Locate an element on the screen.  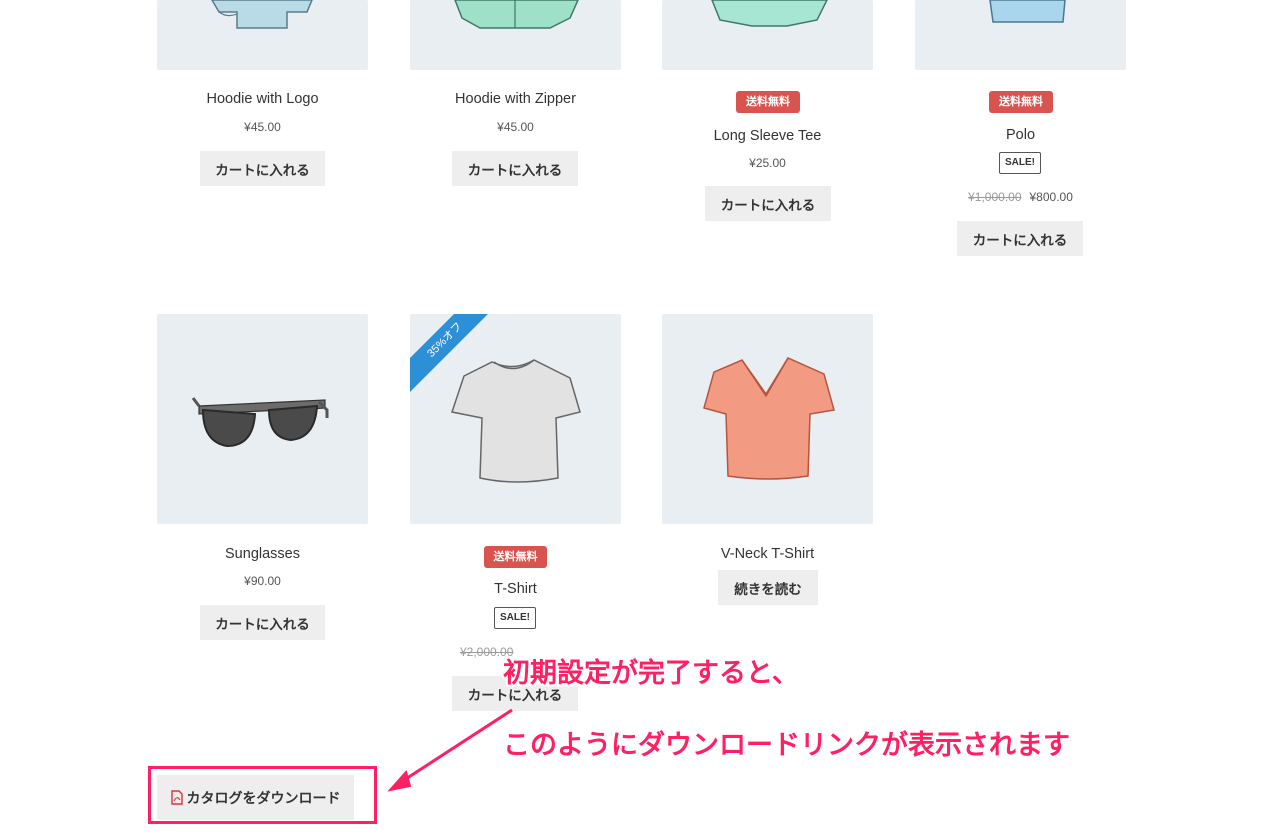
product-image-polo is located at coordinates (1020, 35).